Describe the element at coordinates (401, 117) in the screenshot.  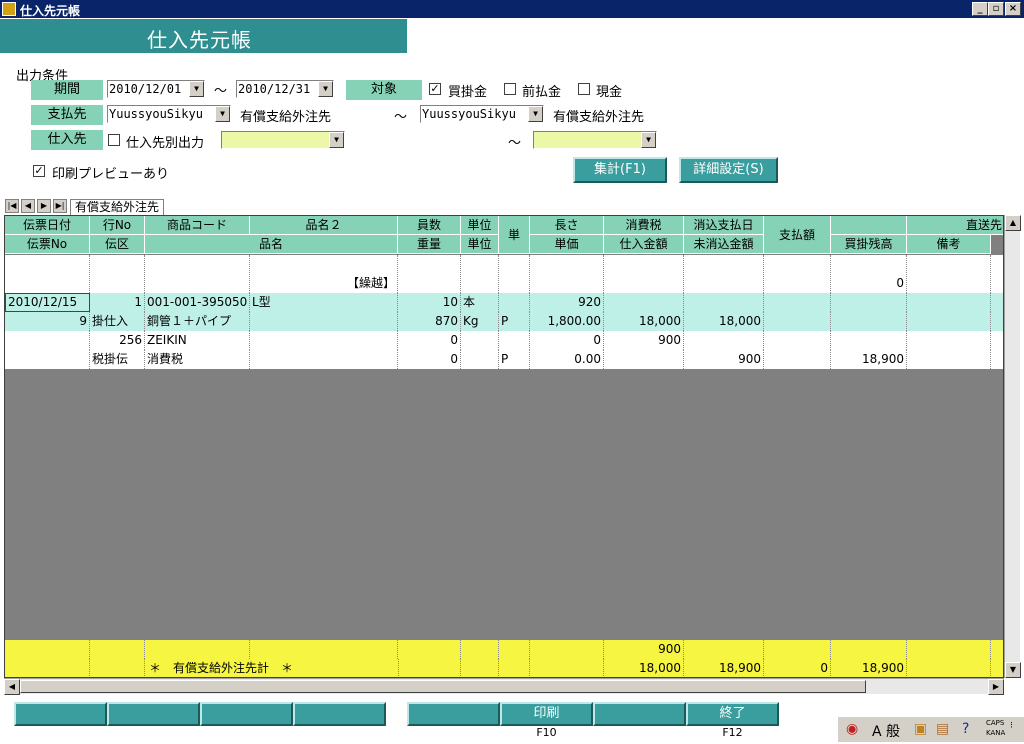
I see `payee-tilde: ～` at that location.